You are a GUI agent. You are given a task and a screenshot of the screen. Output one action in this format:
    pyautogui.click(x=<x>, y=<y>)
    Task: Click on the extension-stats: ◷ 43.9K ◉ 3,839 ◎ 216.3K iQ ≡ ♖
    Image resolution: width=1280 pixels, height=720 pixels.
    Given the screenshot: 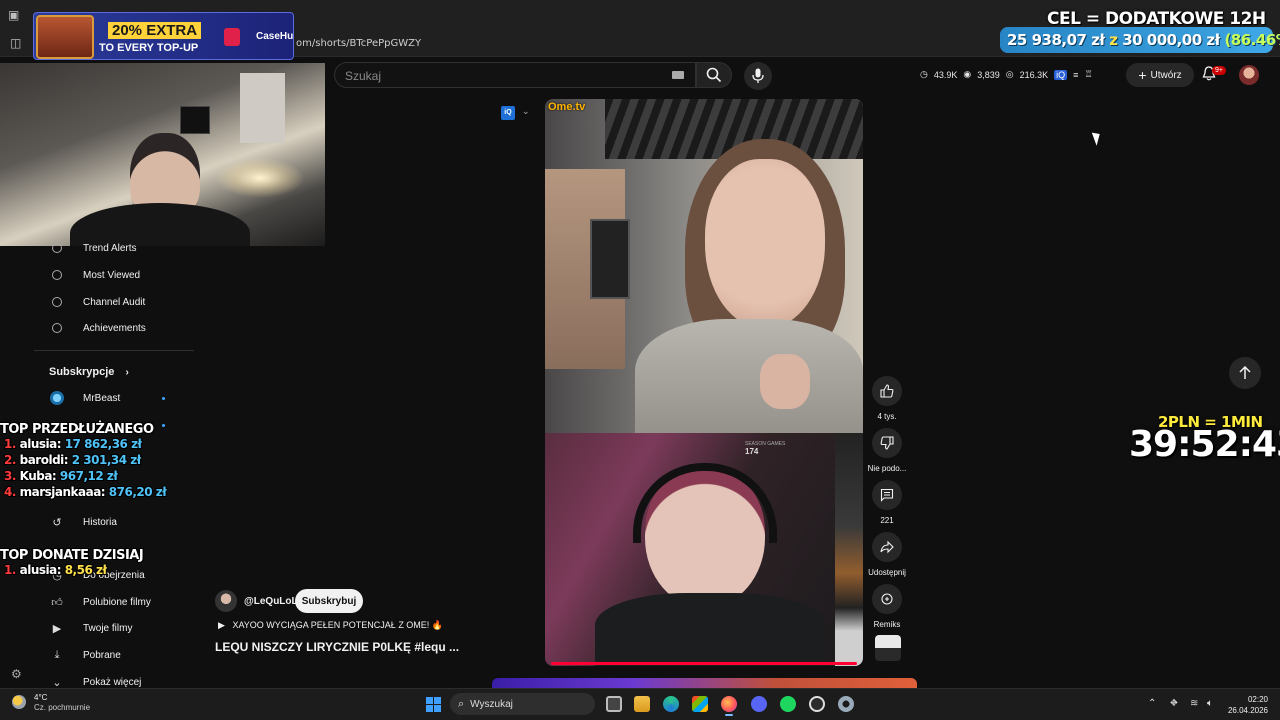 What is the action you would take?
    pyautogui.click(x=1006, y=74)
    